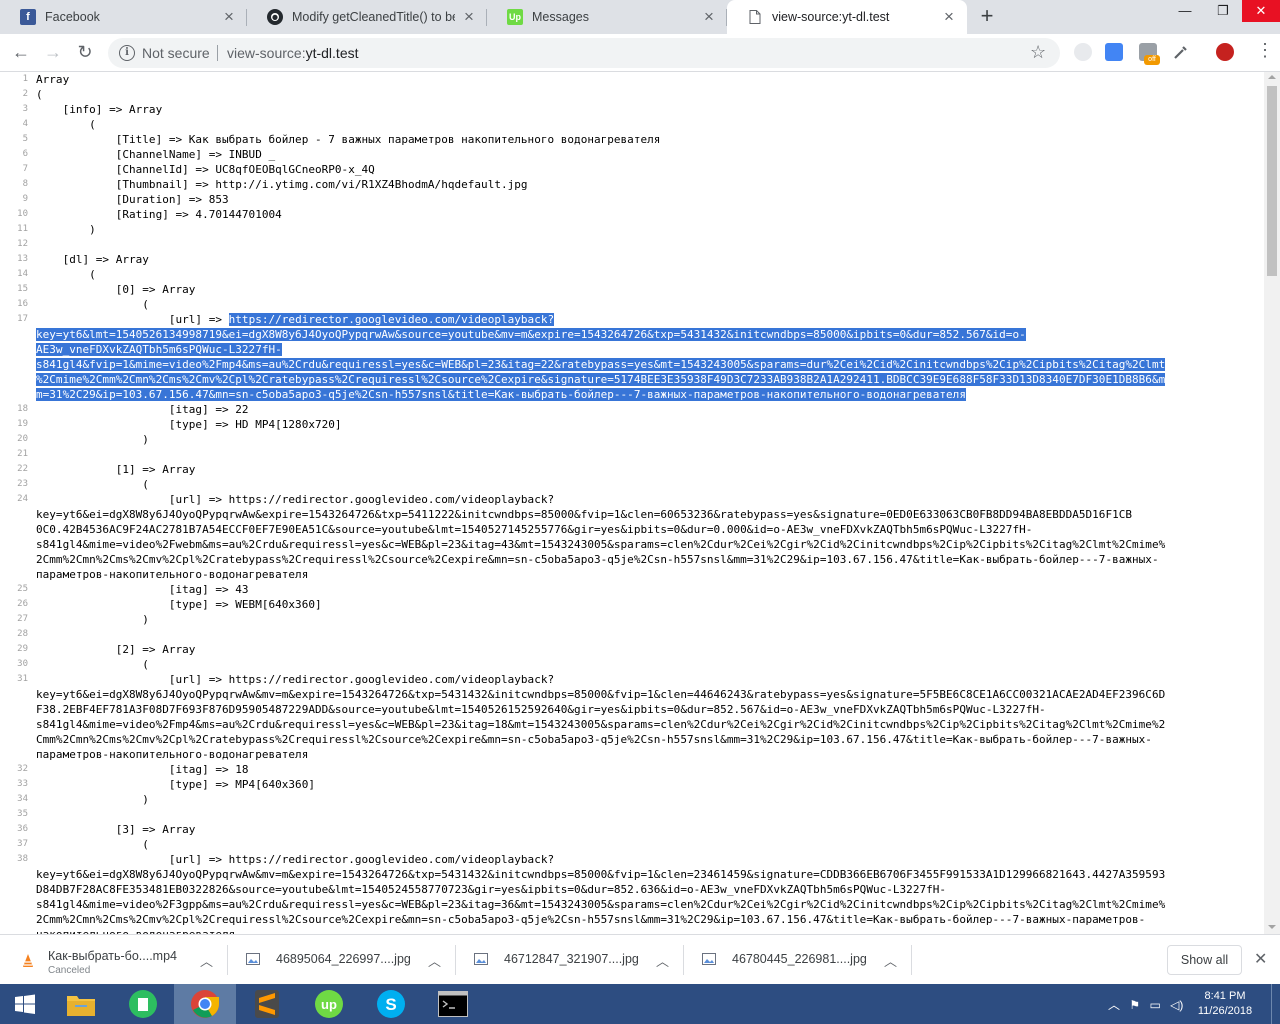 This screenshot has width=1280, height=1024. What do you see at coordinates (647, 604) in the screenshot?
I see `source-line: [type] => WEBM[640x360]` at bounding box center [647, 604].